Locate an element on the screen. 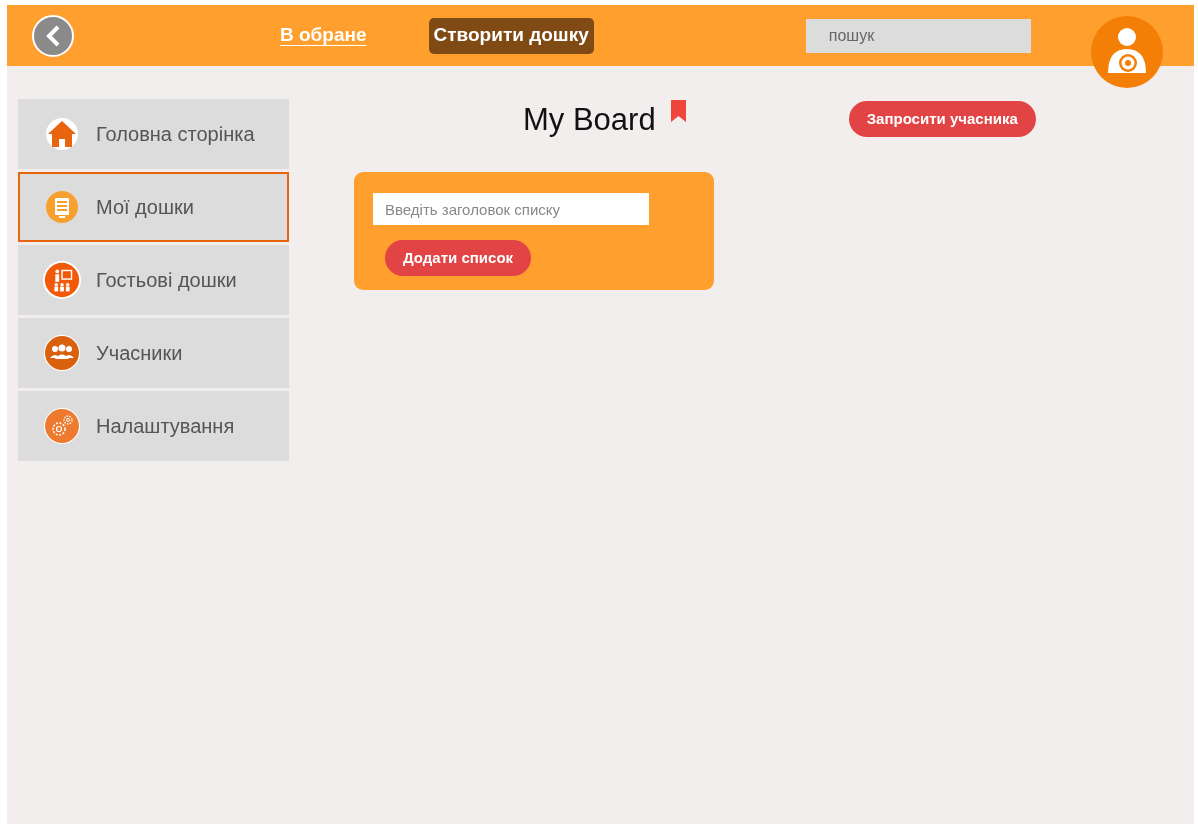  search-field: пошук is located at coordinates (918, 35).